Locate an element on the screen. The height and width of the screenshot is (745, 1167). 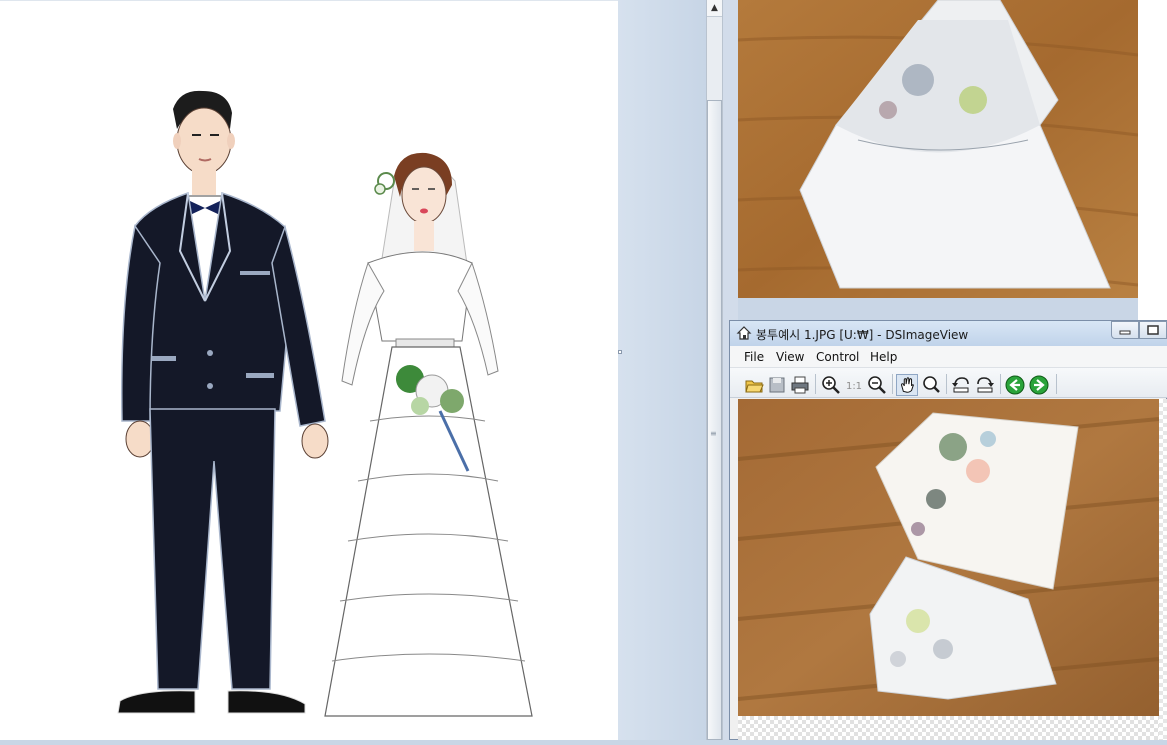
maximize-button is located at coordinates (1153, 330).